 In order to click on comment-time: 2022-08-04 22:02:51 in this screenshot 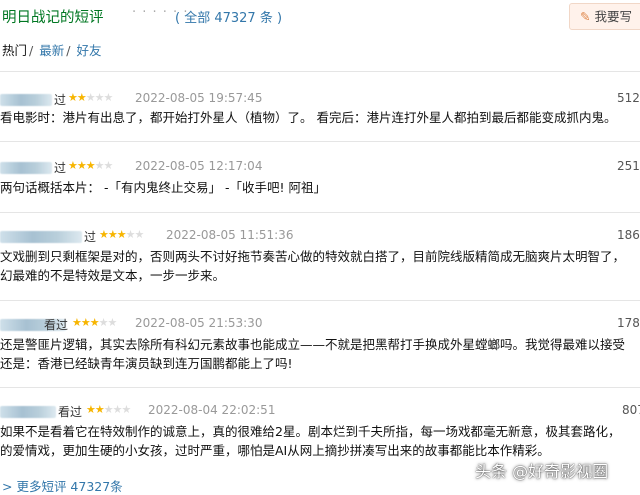, I will do `click(212, 410)`.